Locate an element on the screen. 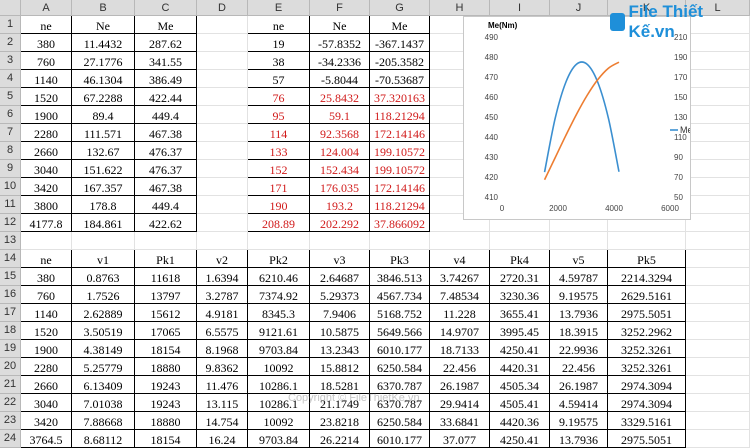 The image size is (750, 448). table3-cell: 2280 is located at coordinates (46, 367).